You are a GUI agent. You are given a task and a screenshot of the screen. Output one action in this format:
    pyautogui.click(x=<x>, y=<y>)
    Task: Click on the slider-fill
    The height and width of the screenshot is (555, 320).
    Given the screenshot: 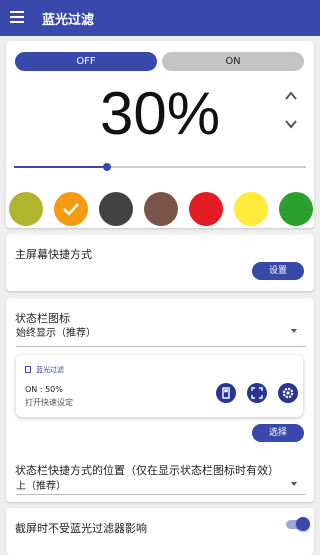 What is the action you would take?
    pyautogui.click(x=61, y=167)
    